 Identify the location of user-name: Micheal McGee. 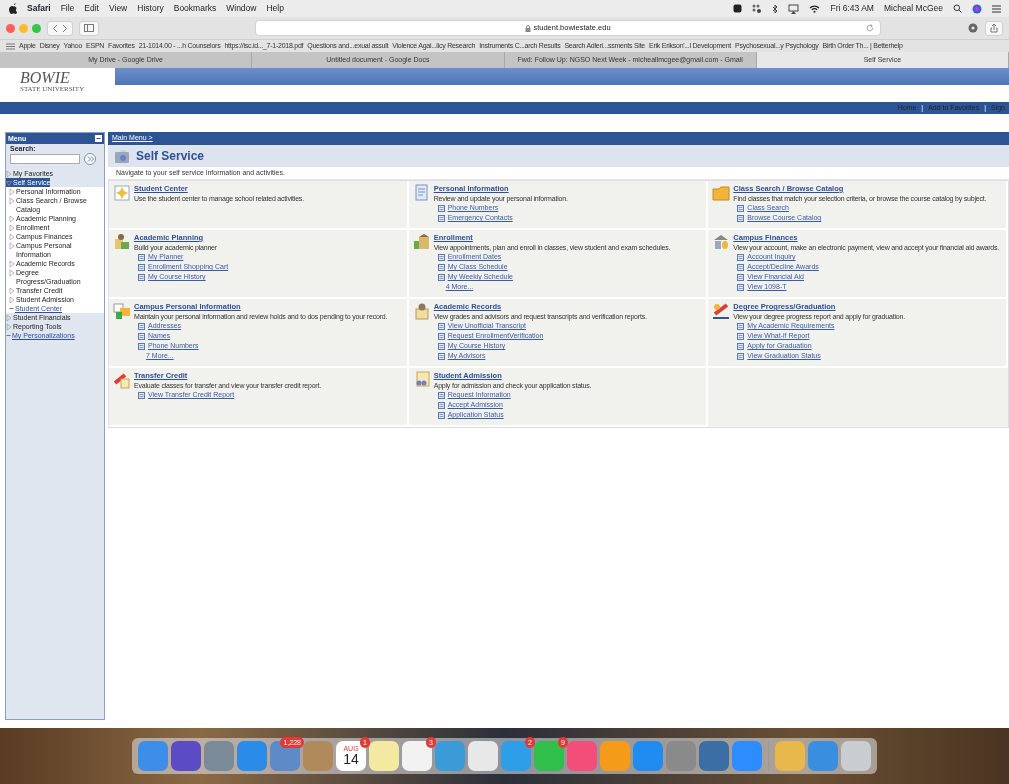
(913, 8).